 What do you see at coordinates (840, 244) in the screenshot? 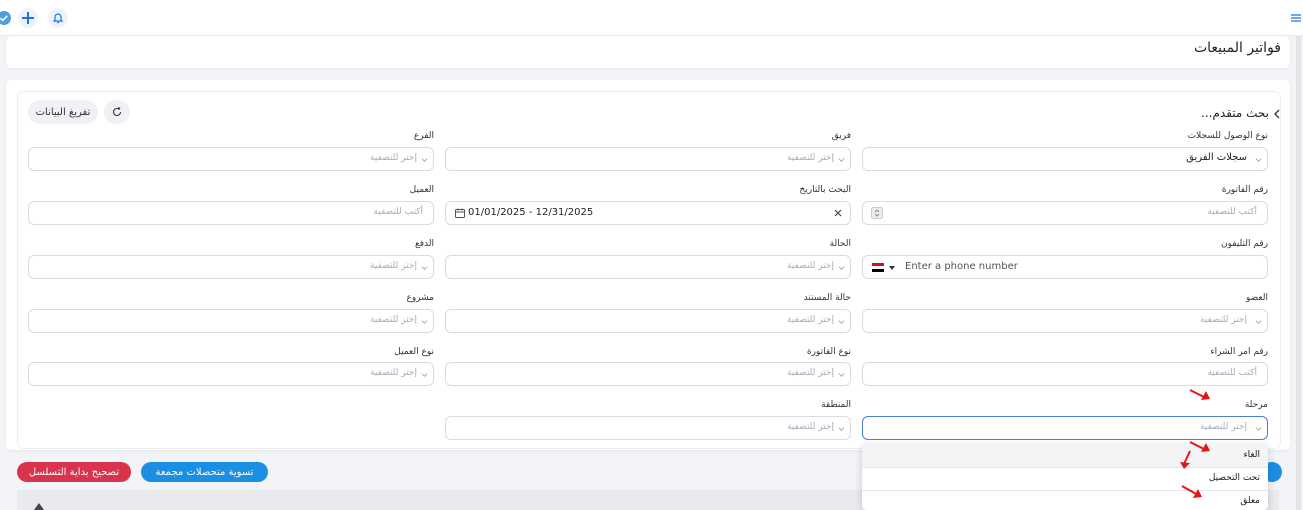
I see `status-label: الحالة` at bounding box center [840, 244].